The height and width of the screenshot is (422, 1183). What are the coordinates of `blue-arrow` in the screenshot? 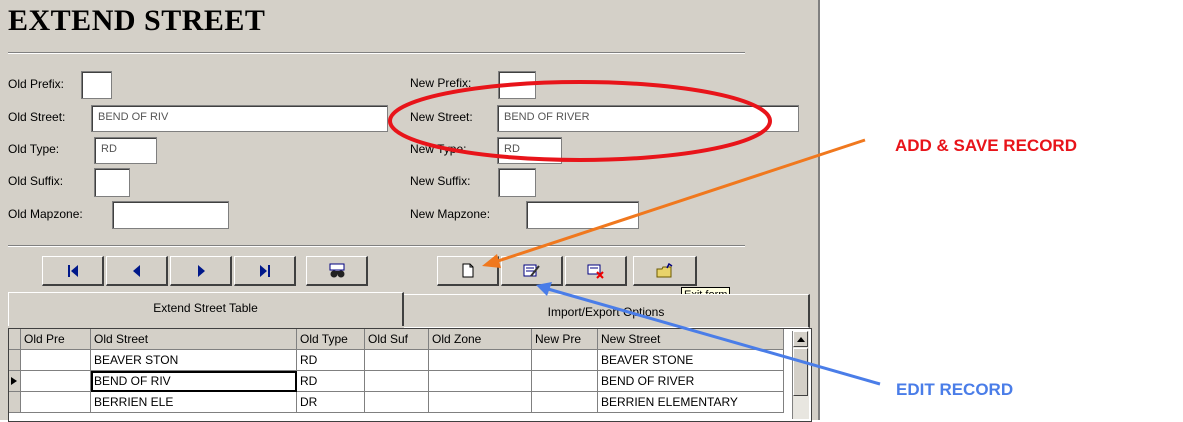 It's located at (714, 336).